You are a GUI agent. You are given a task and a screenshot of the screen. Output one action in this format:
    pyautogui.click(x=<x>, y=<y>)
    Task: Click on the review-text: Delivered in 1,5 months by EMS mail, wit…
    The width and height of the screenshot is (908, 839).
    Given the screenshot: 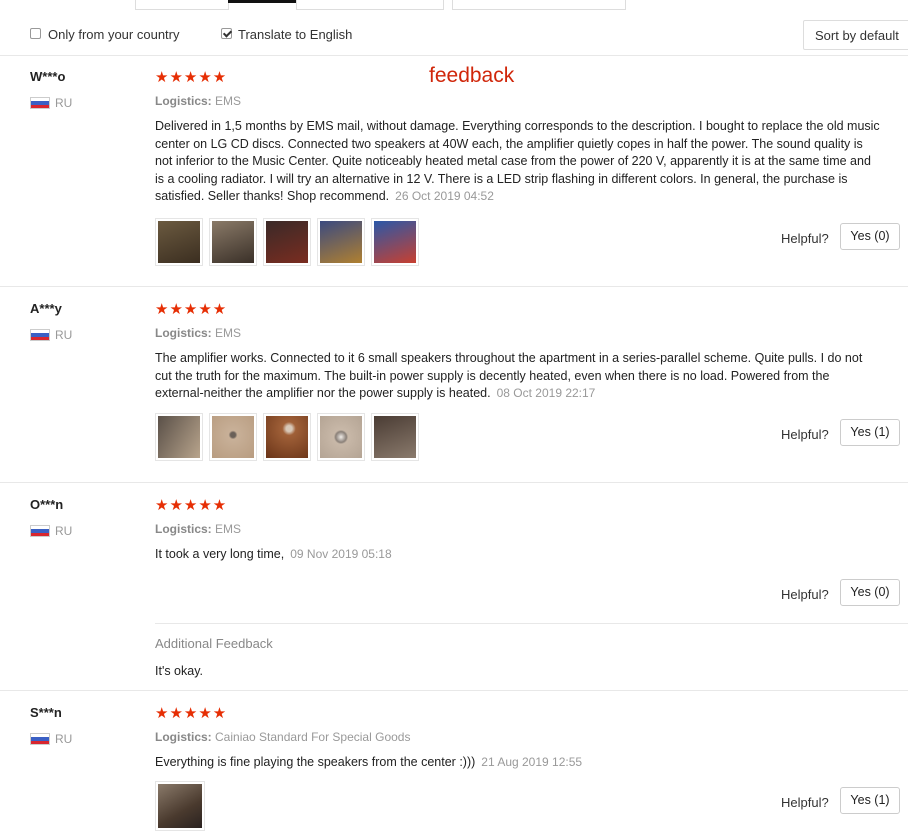 What is the action you would take?
    pyautogui.click(x=517, y=162)
    